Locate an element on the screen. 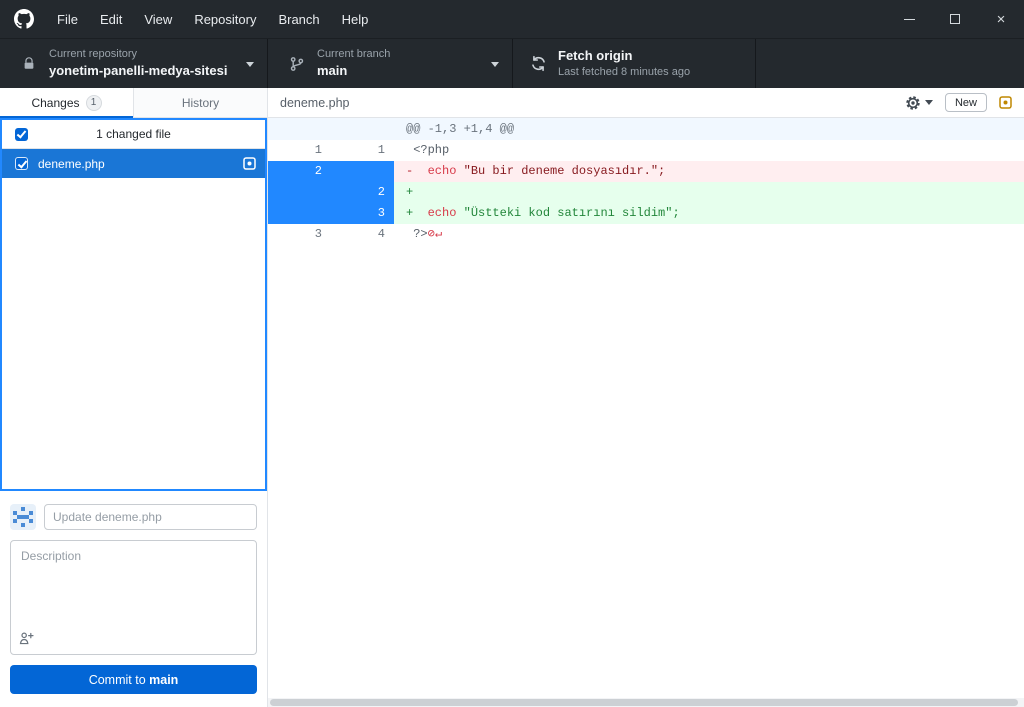  diff-line: 34 ?>⊘↵ is located at coordinates (646, 234).